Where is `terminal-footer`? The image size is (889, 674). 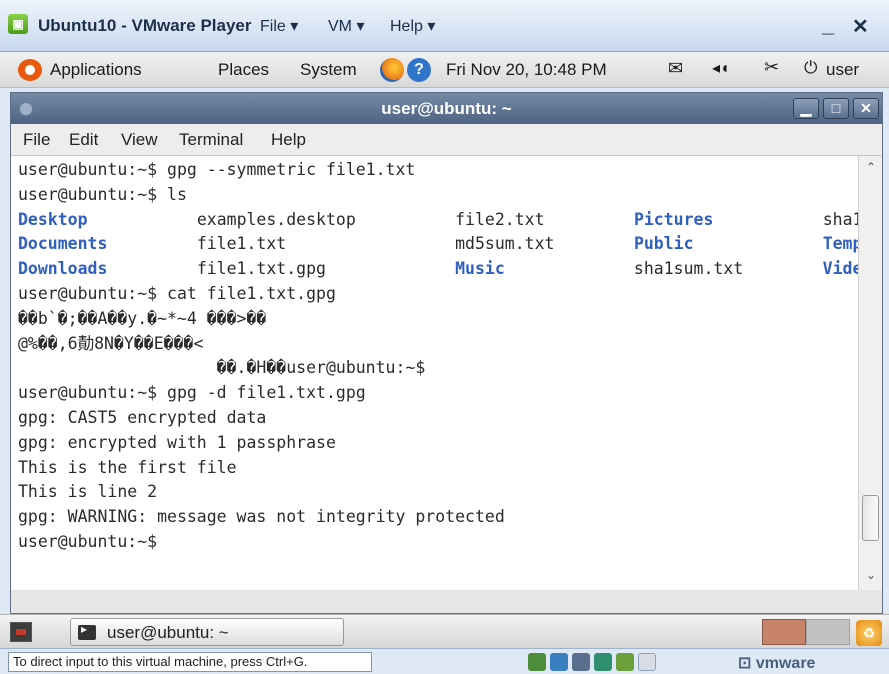 terminal-footer is located at coordinates (446, 601).